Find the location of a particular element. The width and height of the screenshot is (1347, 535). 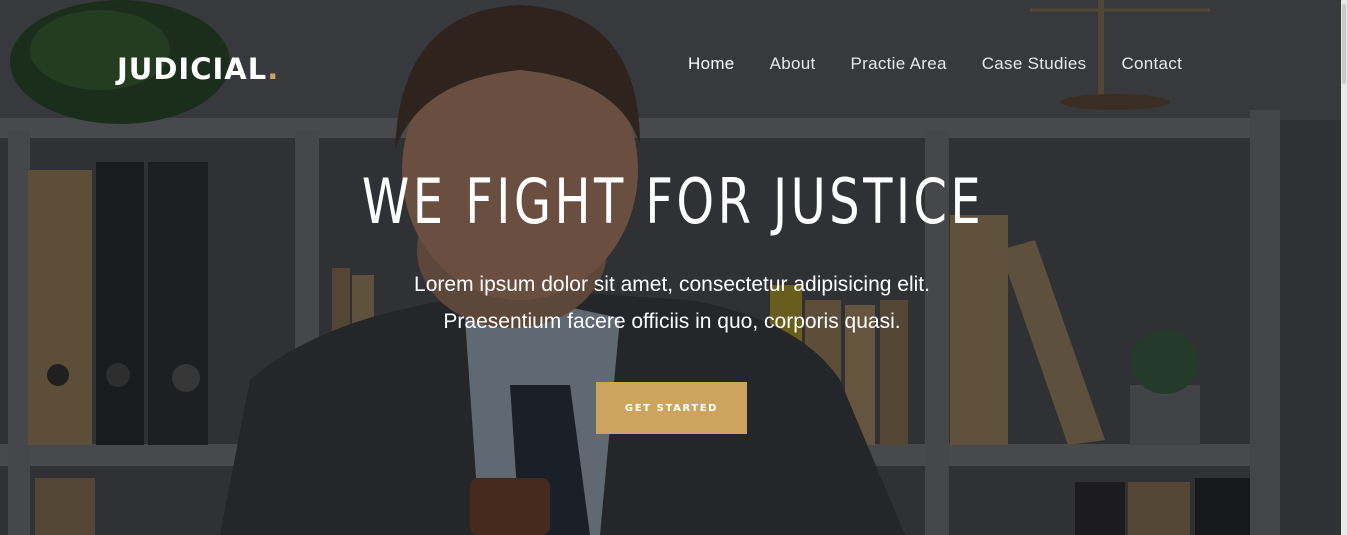

hero-title: WE FIGHT FOR JUSTICE is located at coordinates (673, 201).